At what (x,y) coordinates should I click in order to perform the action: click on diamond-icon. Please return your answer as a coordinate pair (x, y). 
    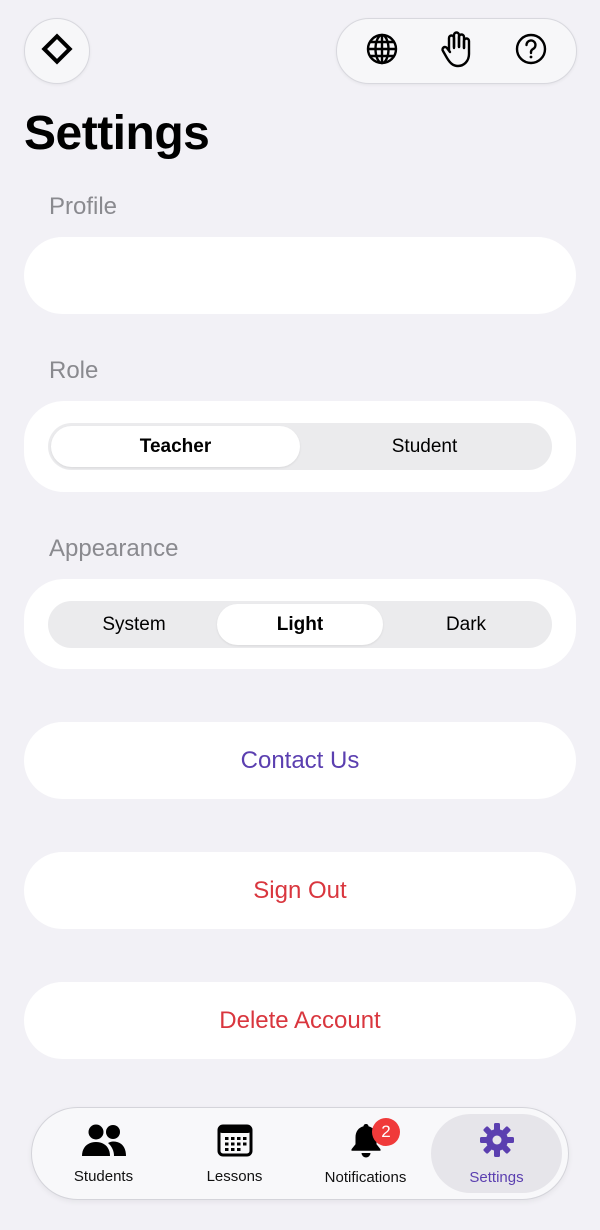
    Looking at the image, I should click on (57, 51).